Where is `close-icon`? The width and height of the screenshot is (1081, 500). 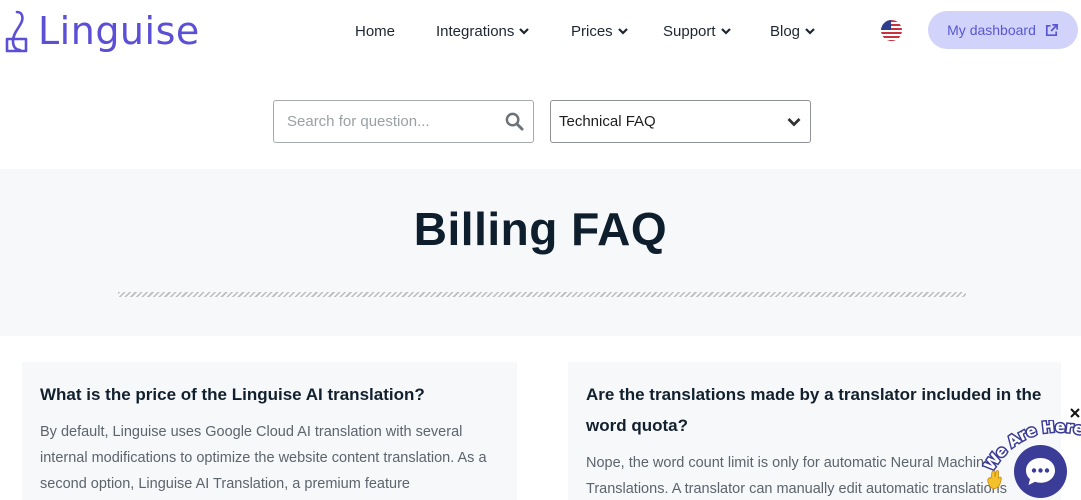 close-icon is located at coordinates (1075, 413).